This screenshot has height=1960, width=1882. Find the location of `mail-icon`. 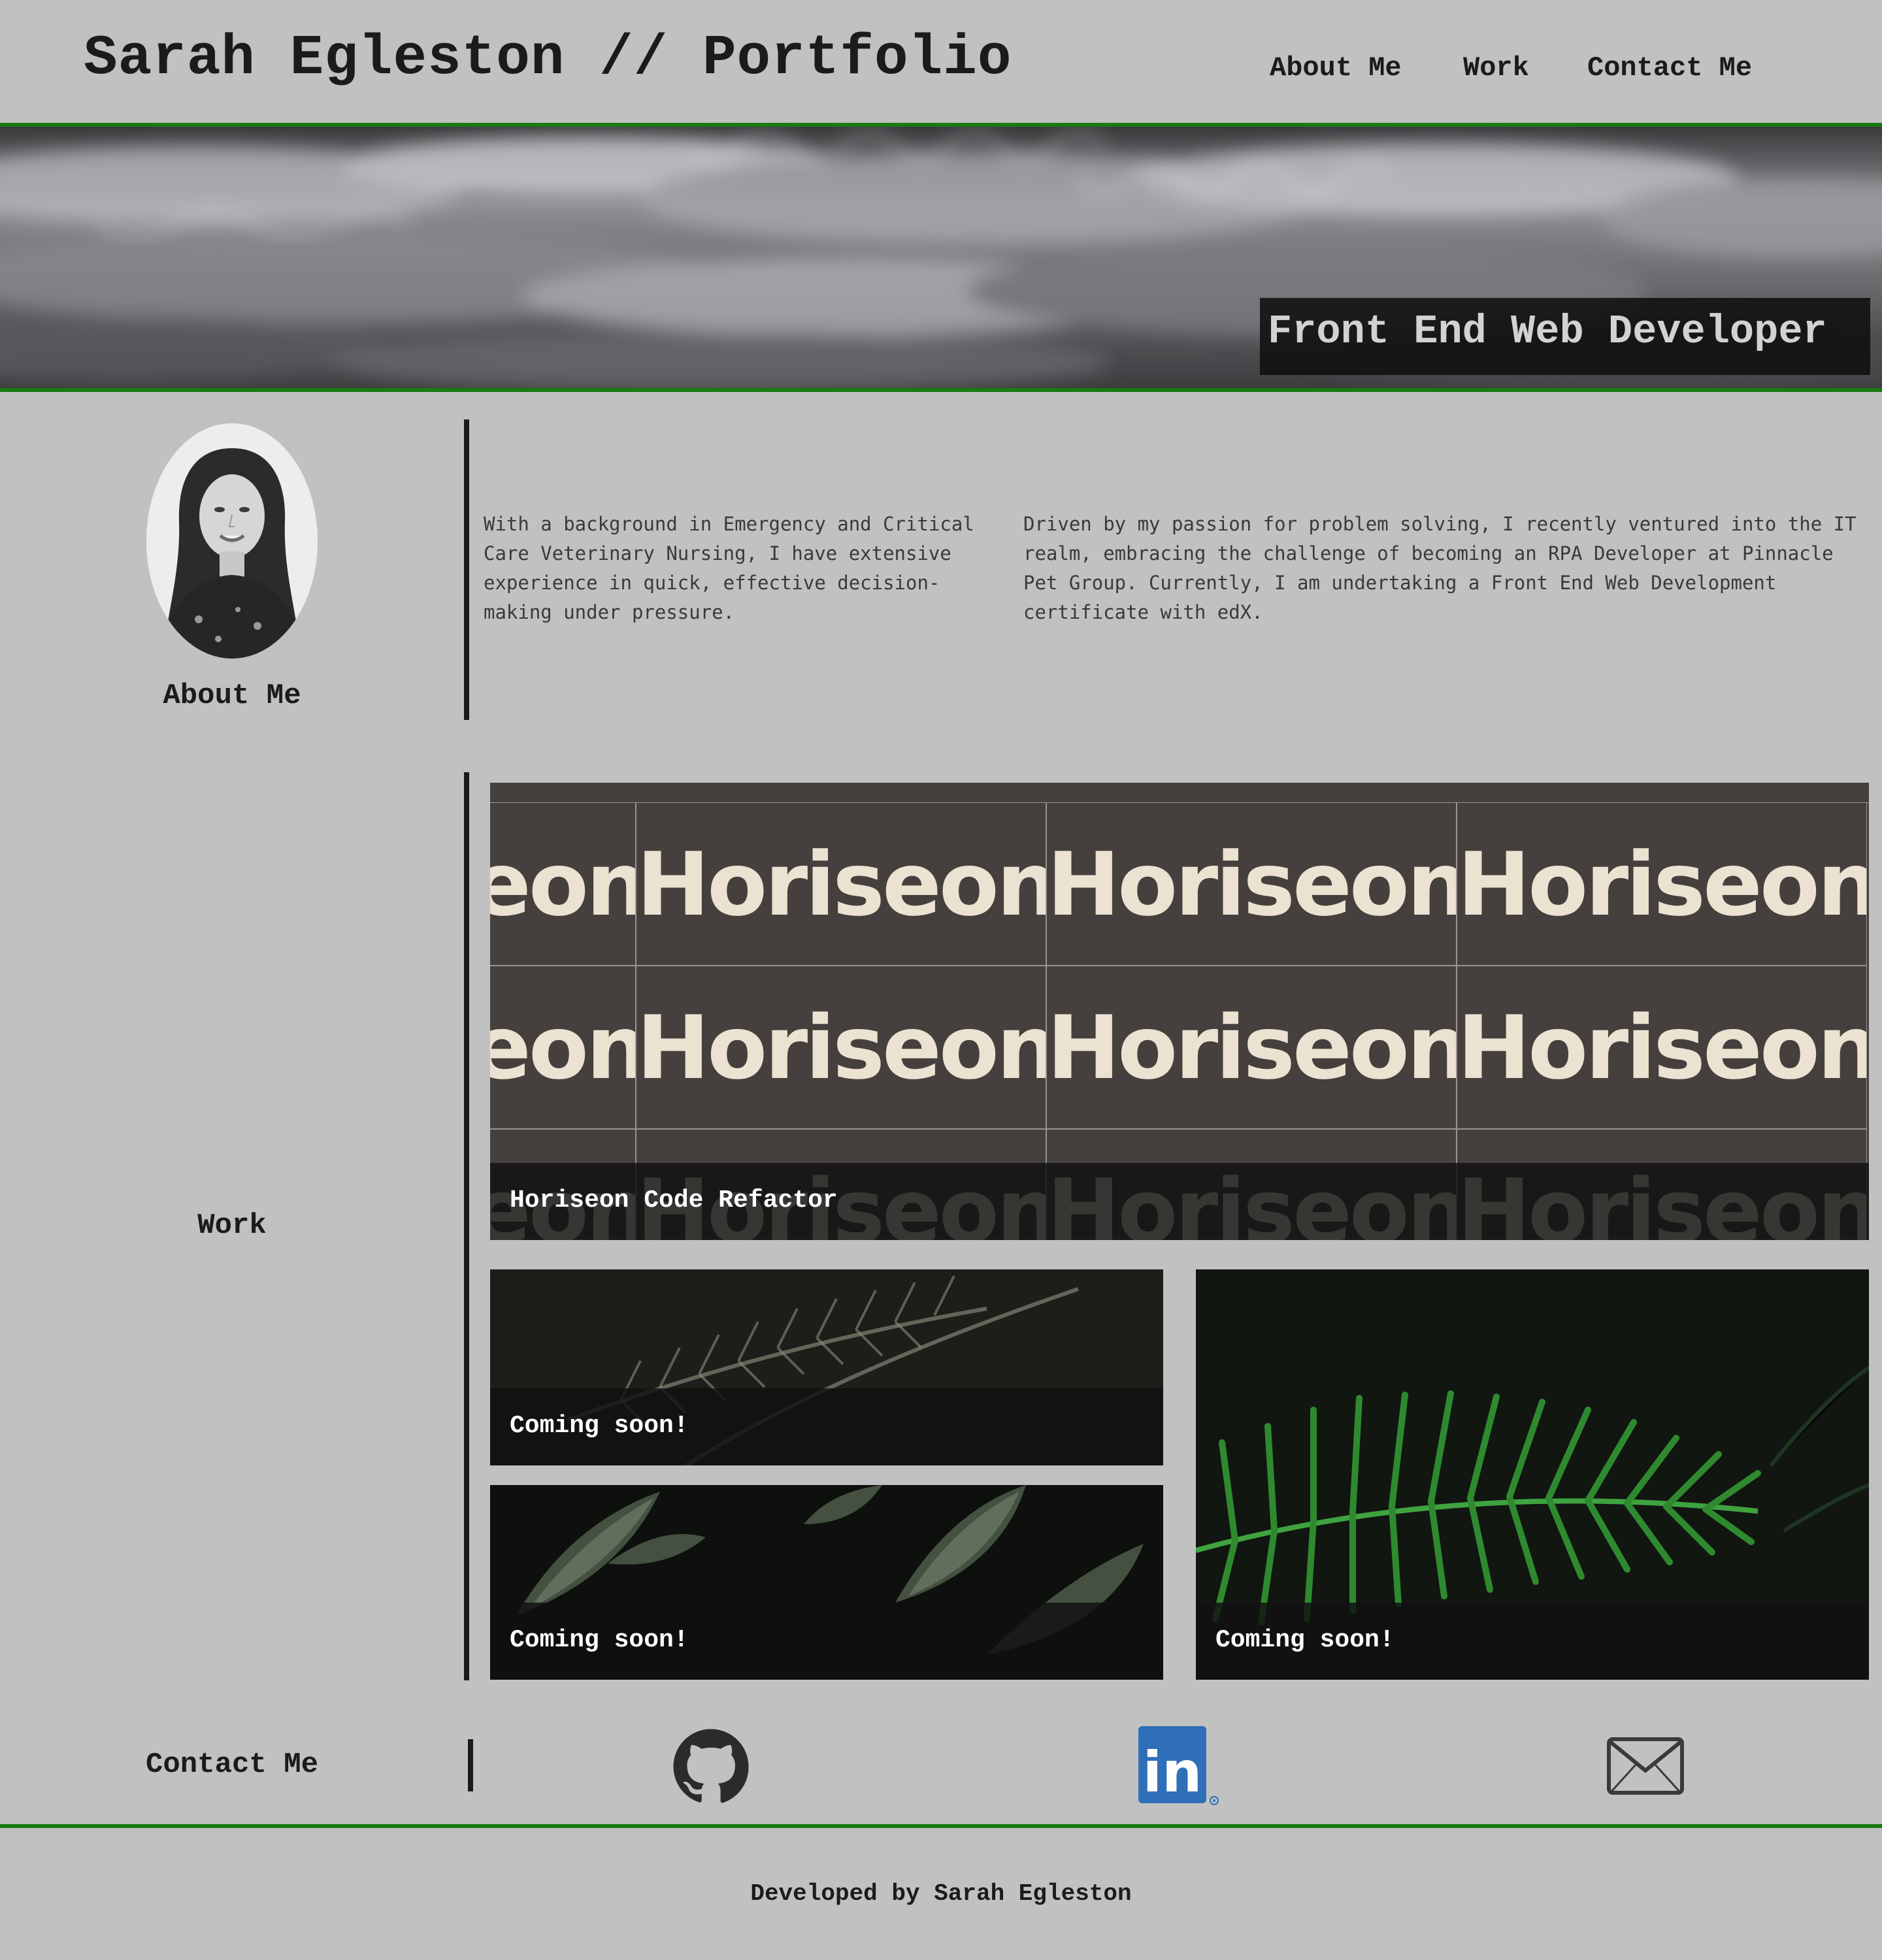

mail-icon is located at coordinates (1645, 1766).